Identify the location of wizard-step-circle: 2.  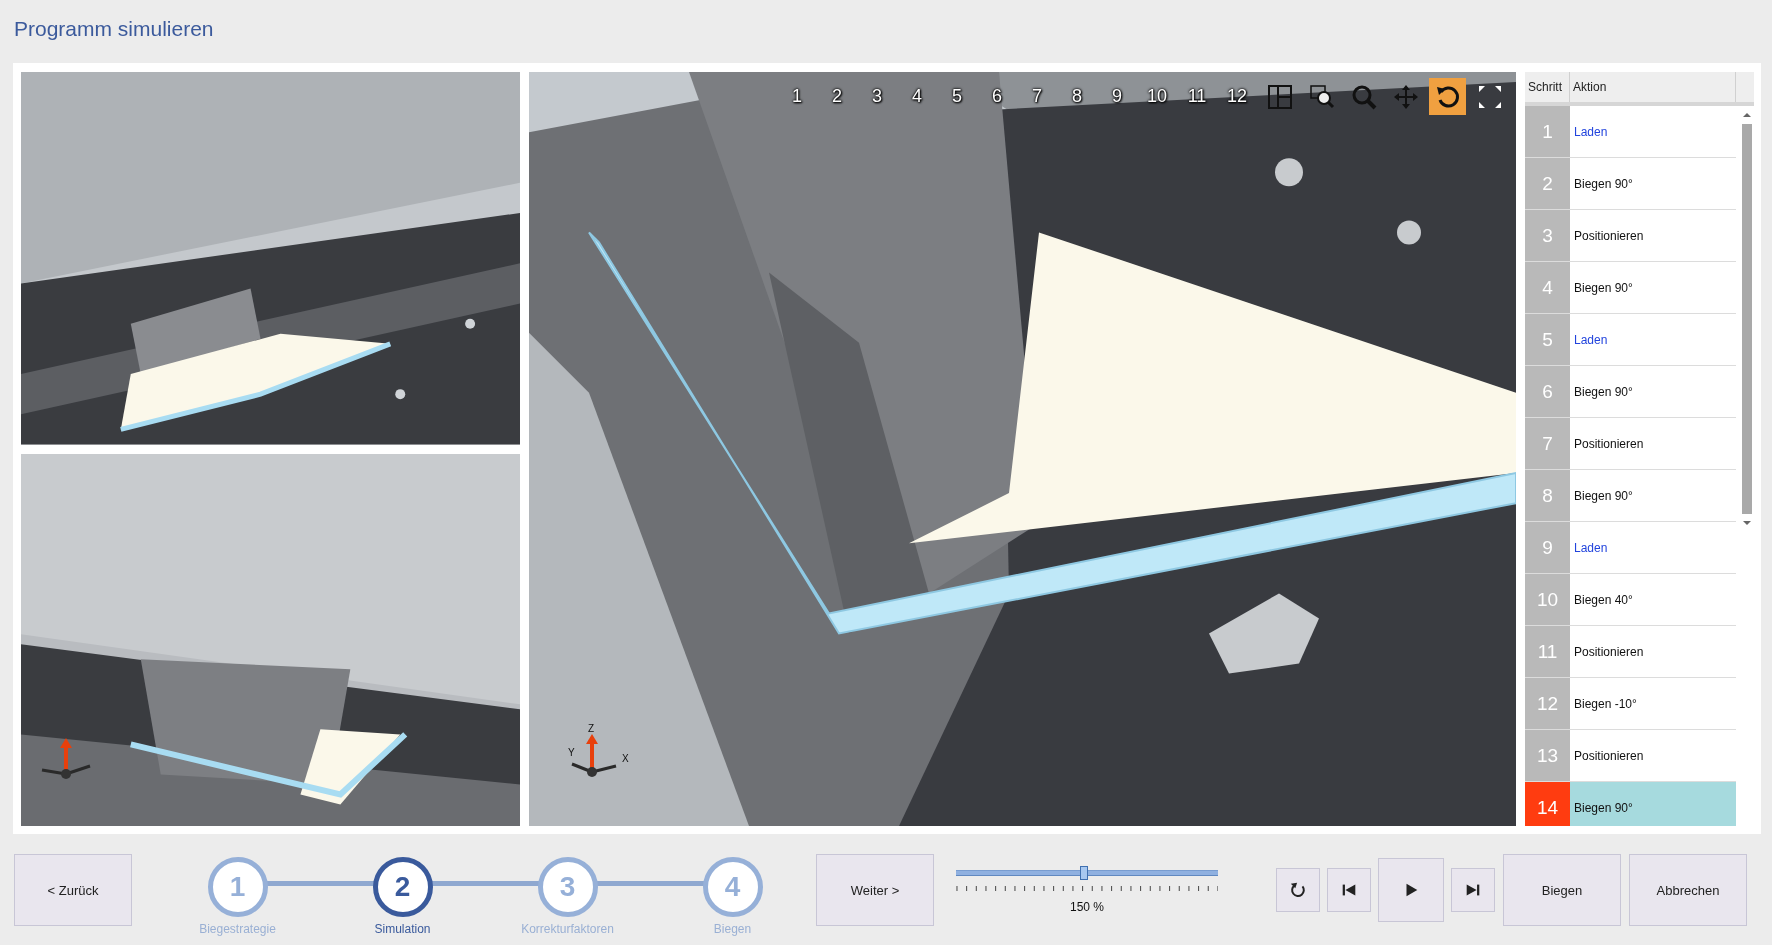
(402, 887).